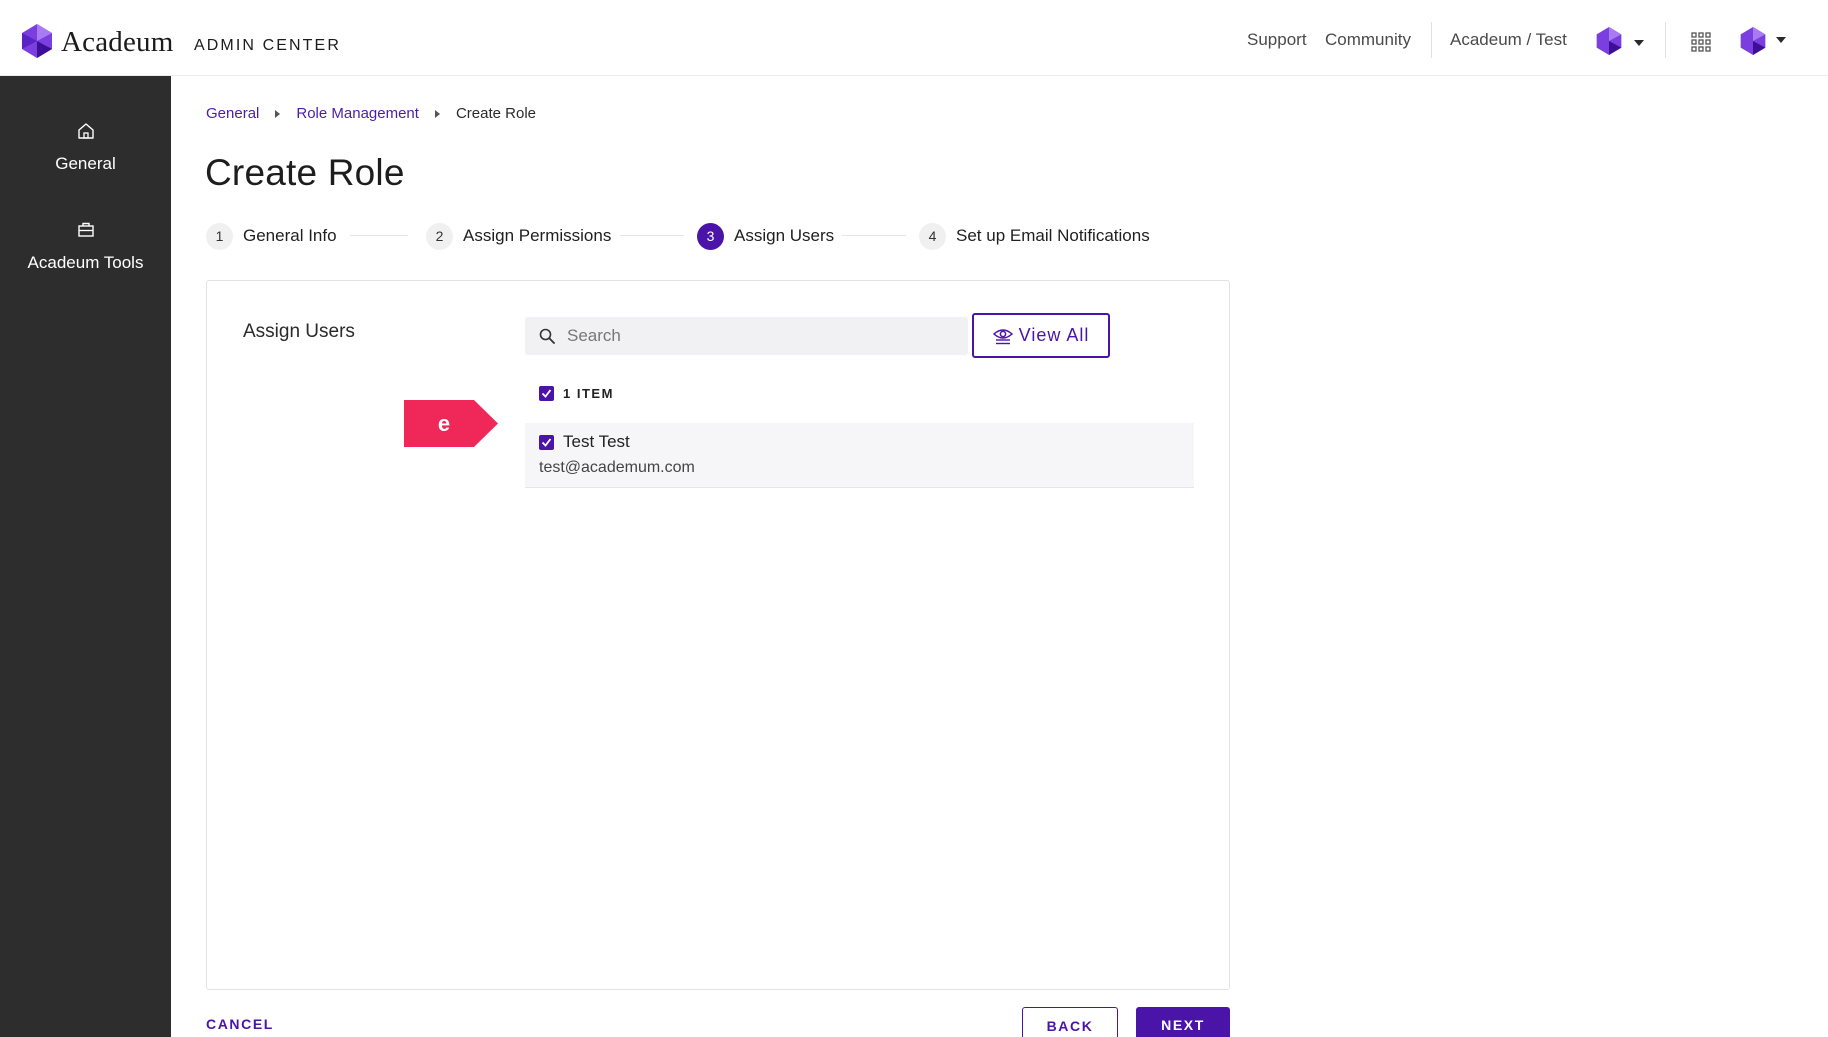 Image resolution: width=1828 pixels, height=1037 pixels. I want to click on home-icon, so click(86, 131).